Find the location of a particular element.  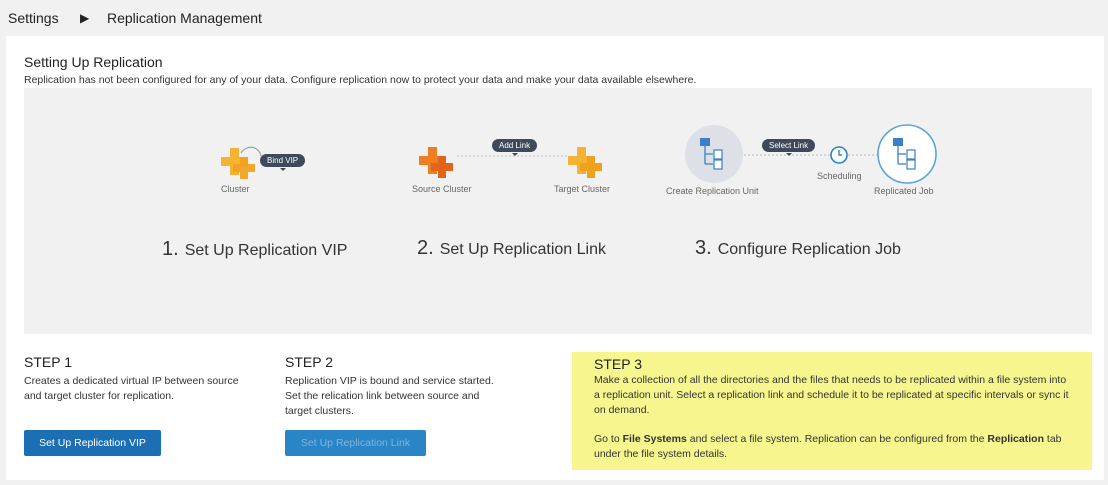

add-link-pill: Add Link is located at coordinates (515, 147).